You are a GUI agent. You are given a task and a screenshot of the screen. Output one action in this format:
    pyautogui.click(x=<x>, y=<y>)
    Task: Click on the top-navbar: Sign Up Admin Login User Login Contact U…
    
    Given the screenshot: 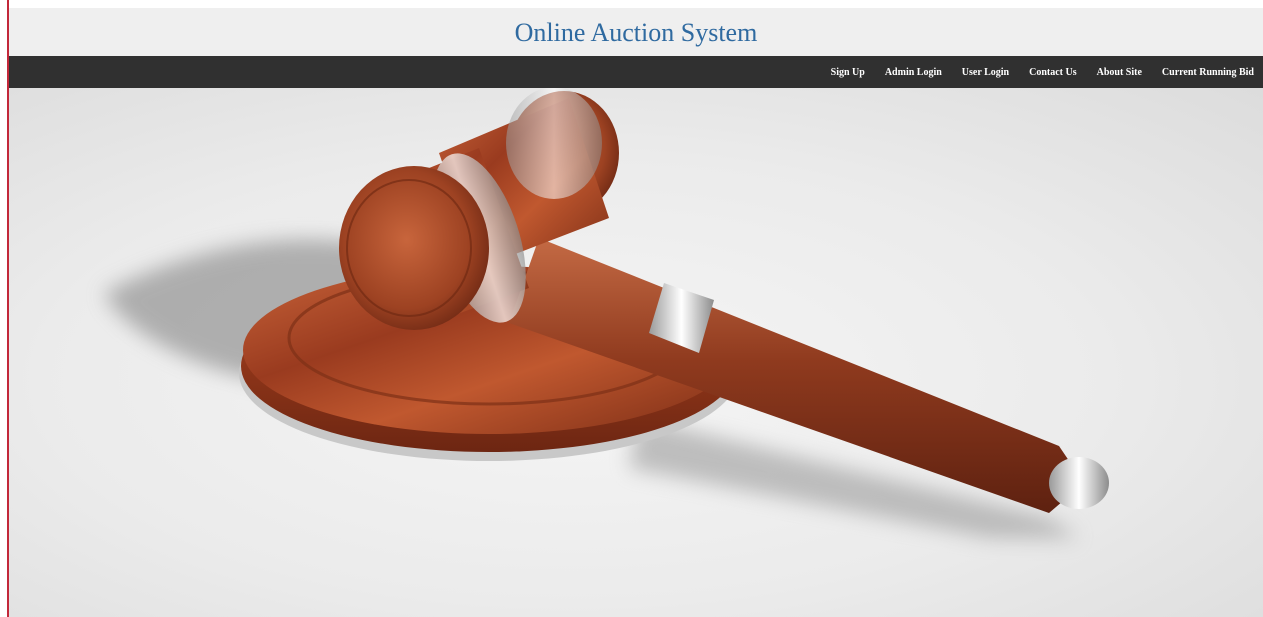 What is the action you would take?
    pyautogui.click(x=636, y=72)
    